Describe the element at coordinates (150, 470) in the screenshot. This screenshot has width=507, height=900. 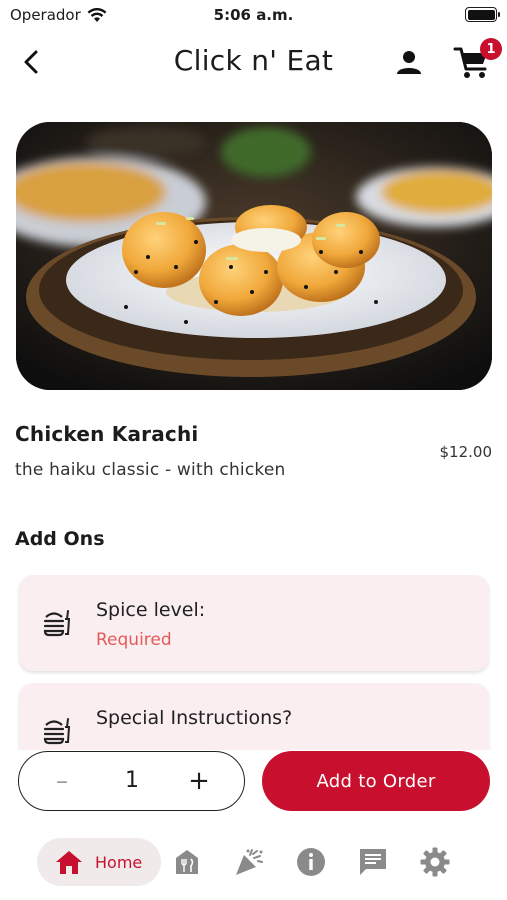
I see `item-description: the haiku classic - with chicken` at that location.